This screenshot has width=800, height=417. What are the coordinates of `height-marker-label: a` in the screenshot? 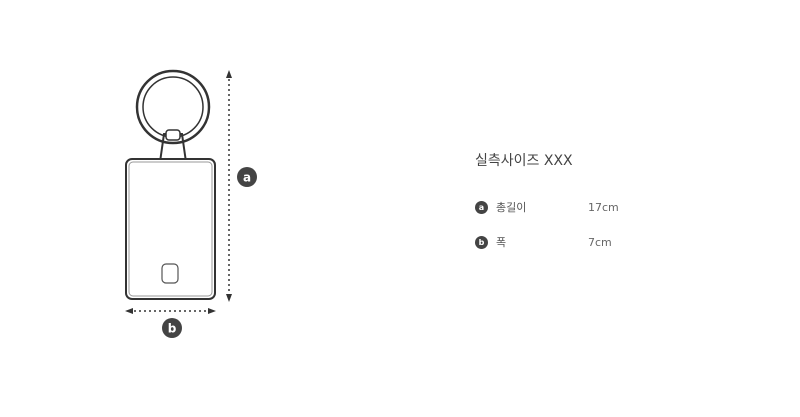 It's located at (247, 178).